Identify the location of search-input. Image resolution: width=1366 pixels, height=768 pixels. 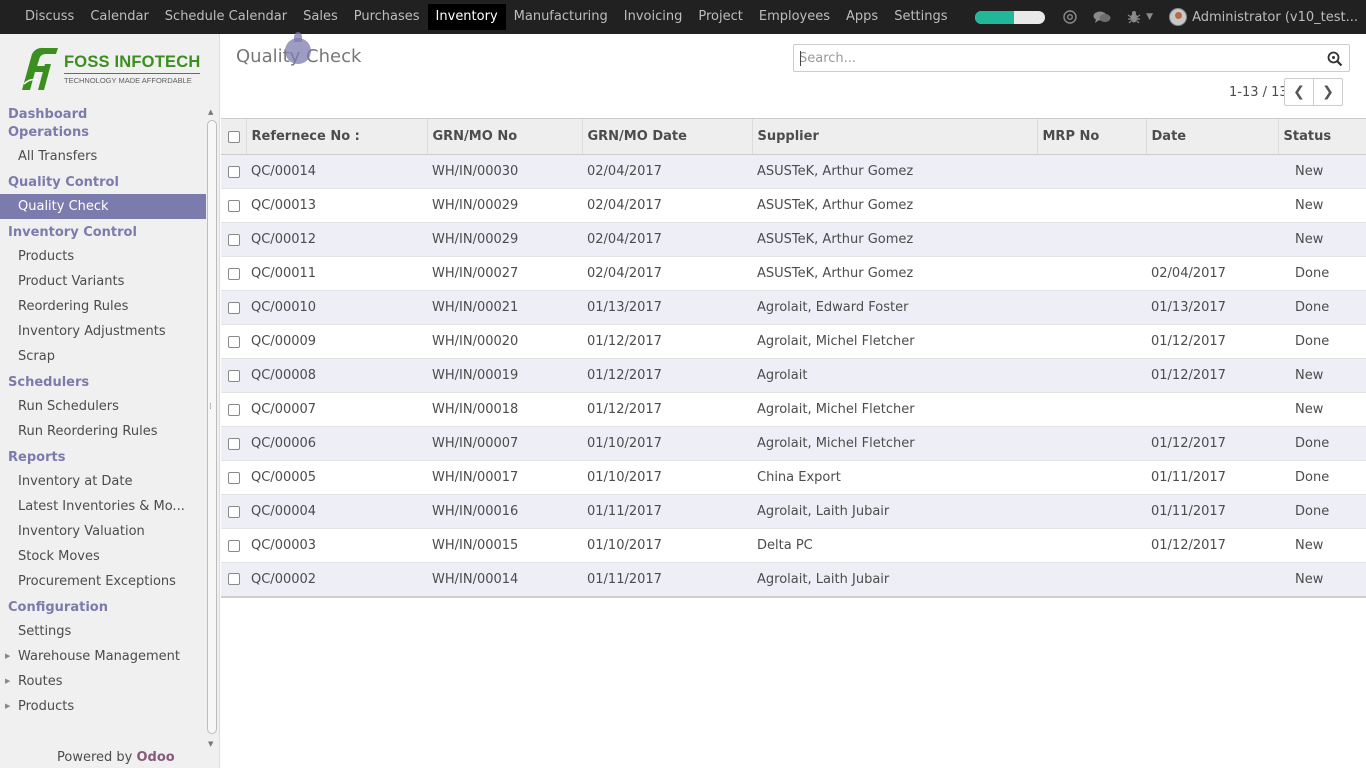
(1054, 58).